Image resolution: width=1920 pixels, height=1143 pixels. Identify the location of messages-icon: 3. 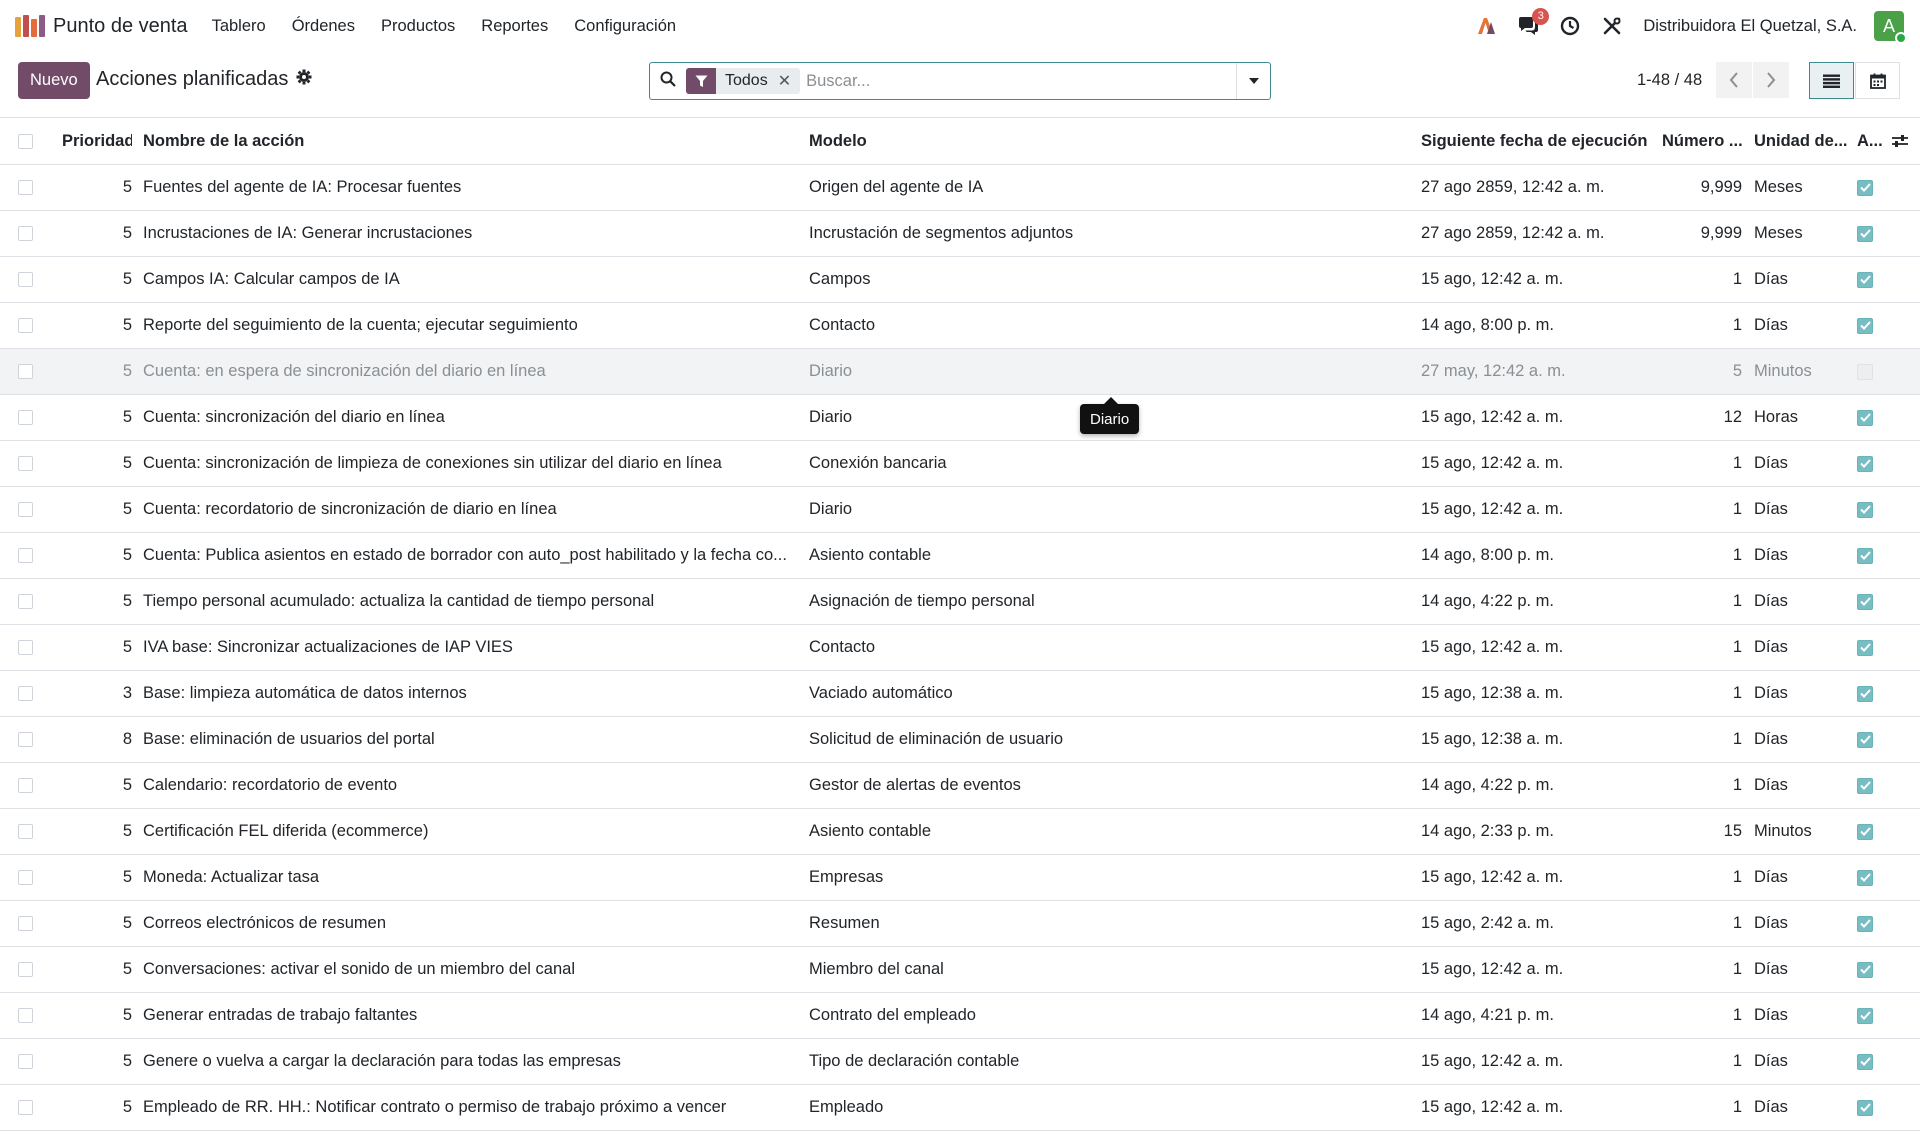
(1533, 22).